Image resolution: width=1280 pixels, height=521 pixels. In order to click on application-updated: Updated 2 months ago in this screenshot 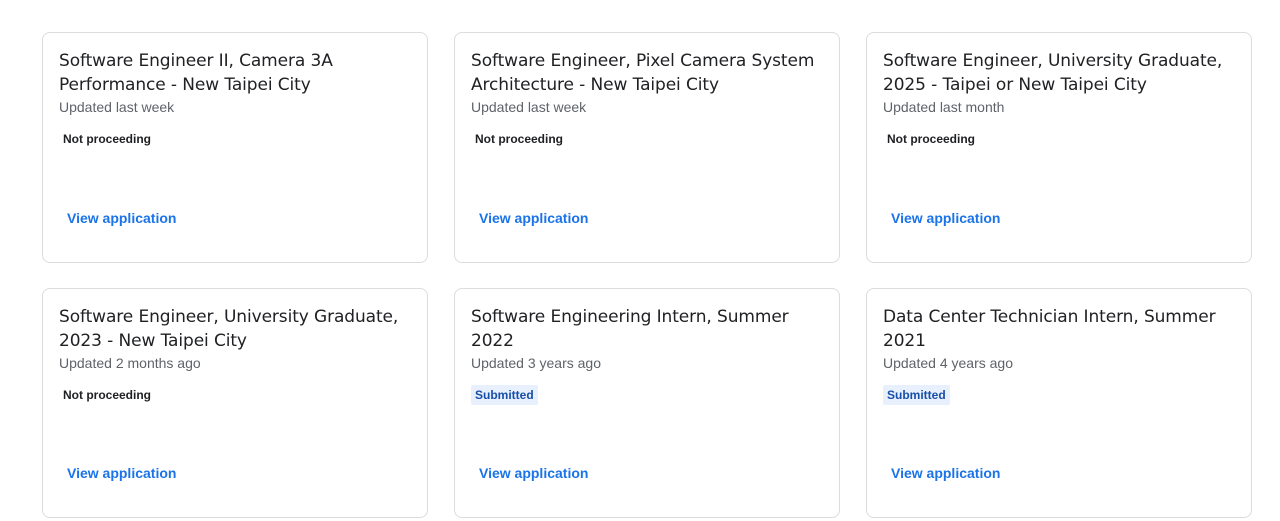, I will do `click(130, 363)`.